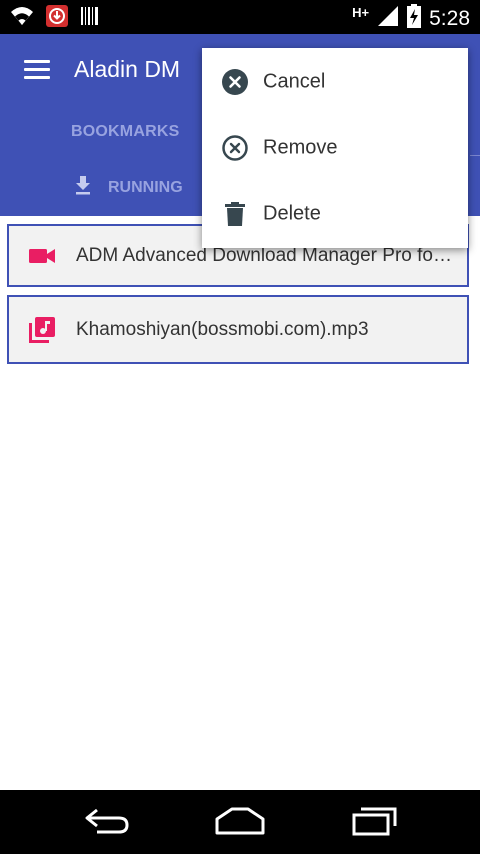 The image size is (480, 854). What do you see at coordinates (292, 213) in the screenshot?
I see `menu-item-label: Delete` at bounding box center [292, 213].